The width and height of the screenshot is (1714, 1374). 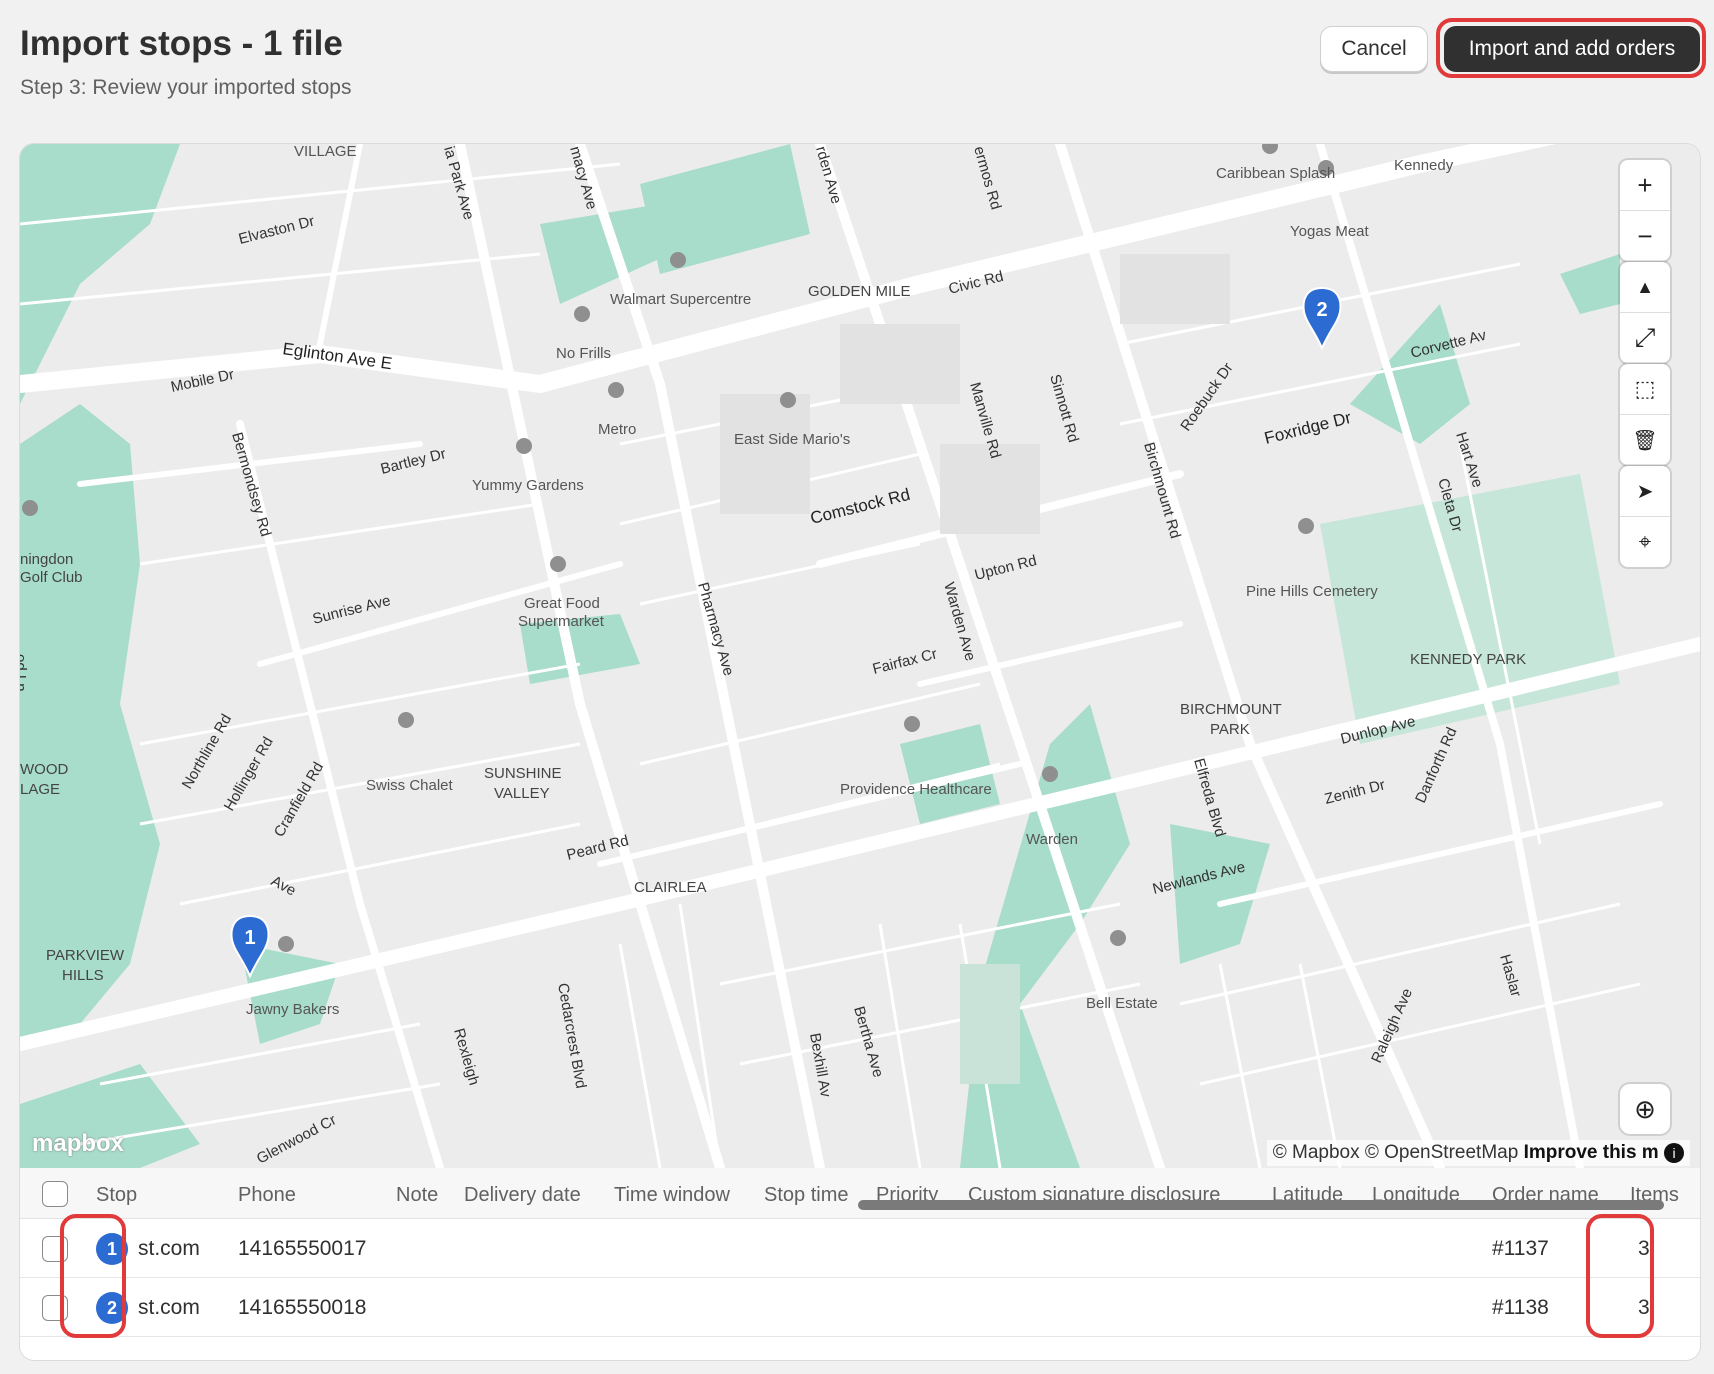 What do you see at coordinates (466, 1056) in the screenshot?
I see `map-label-rexleigh: Rexleigh` at bounding box center [466, 1056].